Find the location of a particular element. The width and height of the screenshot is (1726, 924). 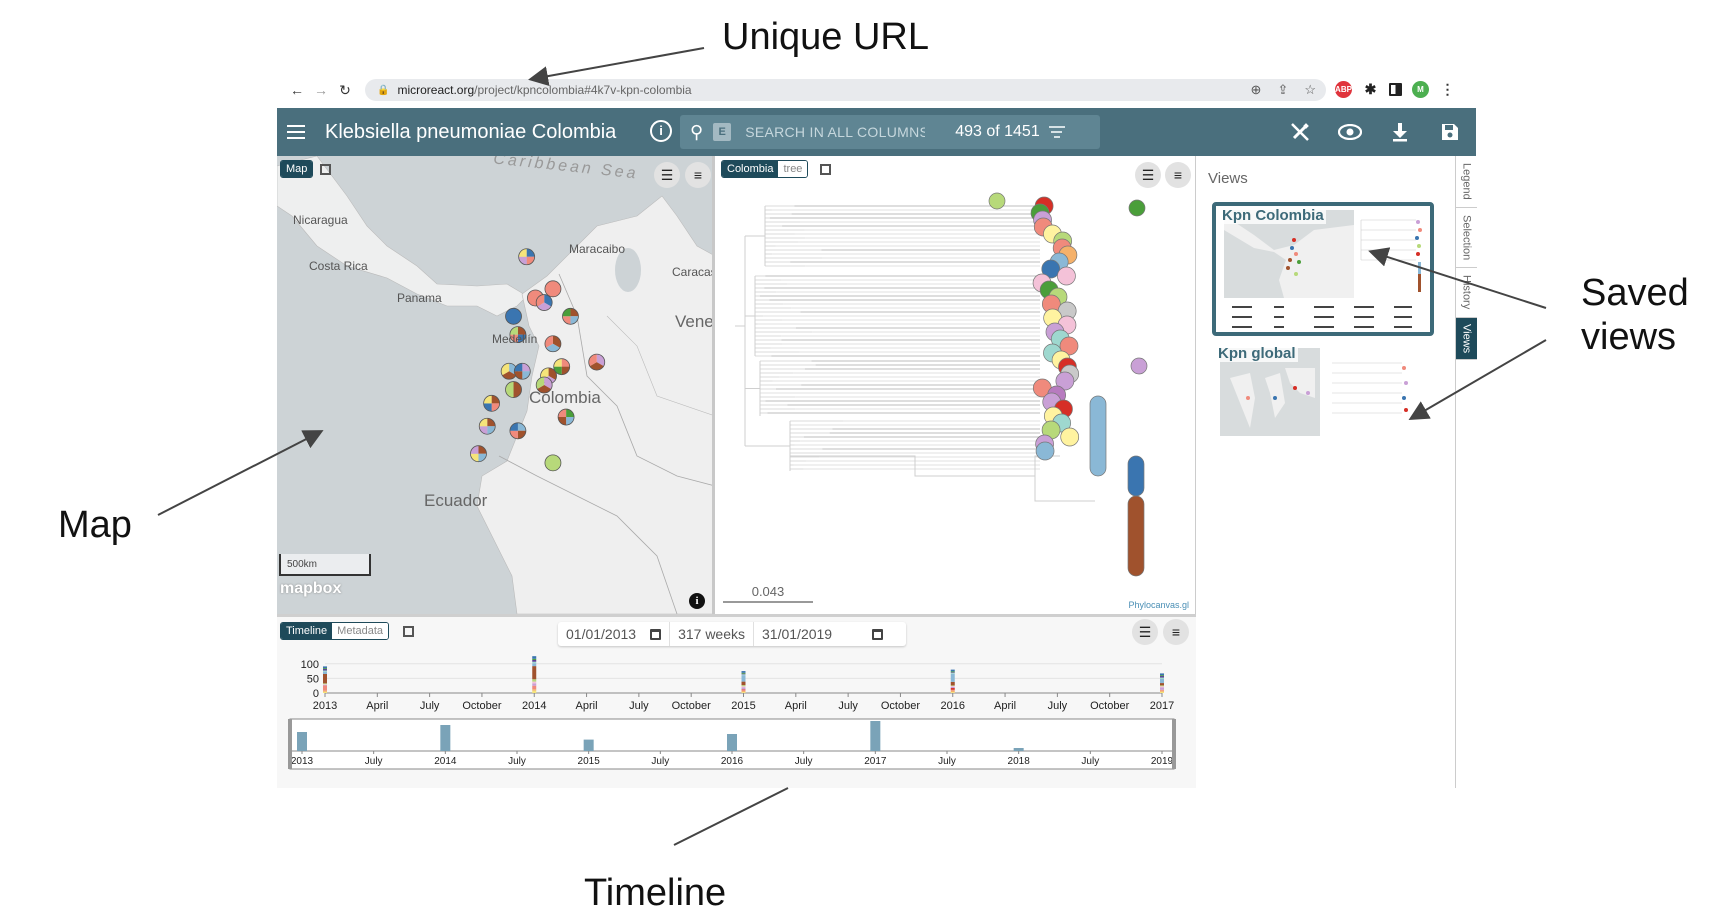

side-tab-history: History is located at coordinates (1466, 293).